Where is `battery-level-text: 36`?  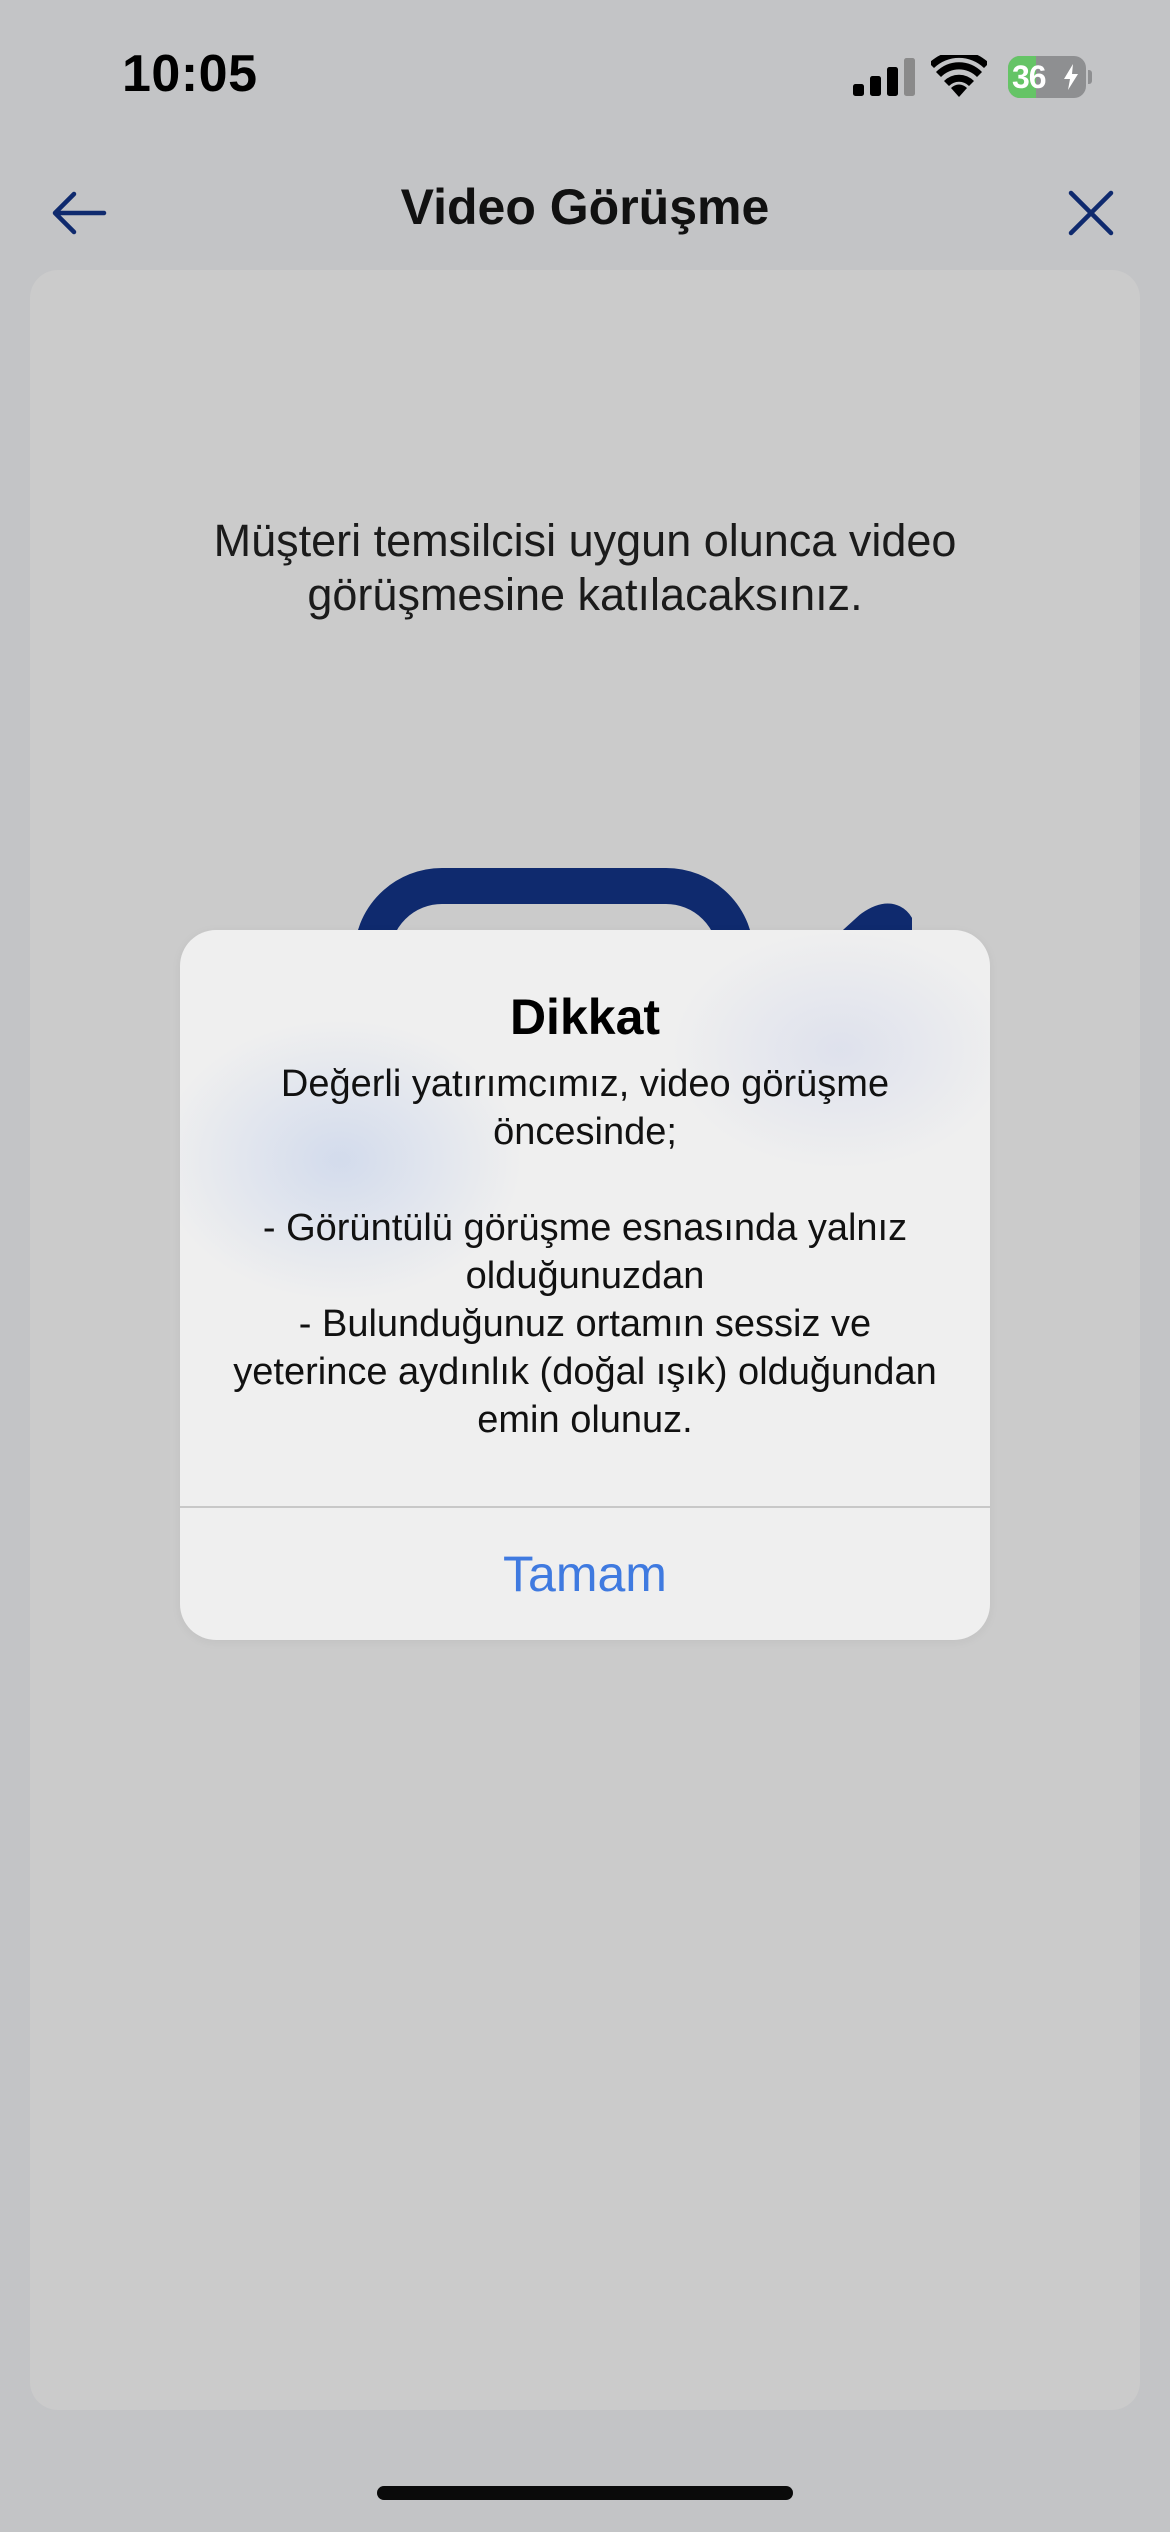
battery-level-text: 36 is located at coordinates (1029, 77).